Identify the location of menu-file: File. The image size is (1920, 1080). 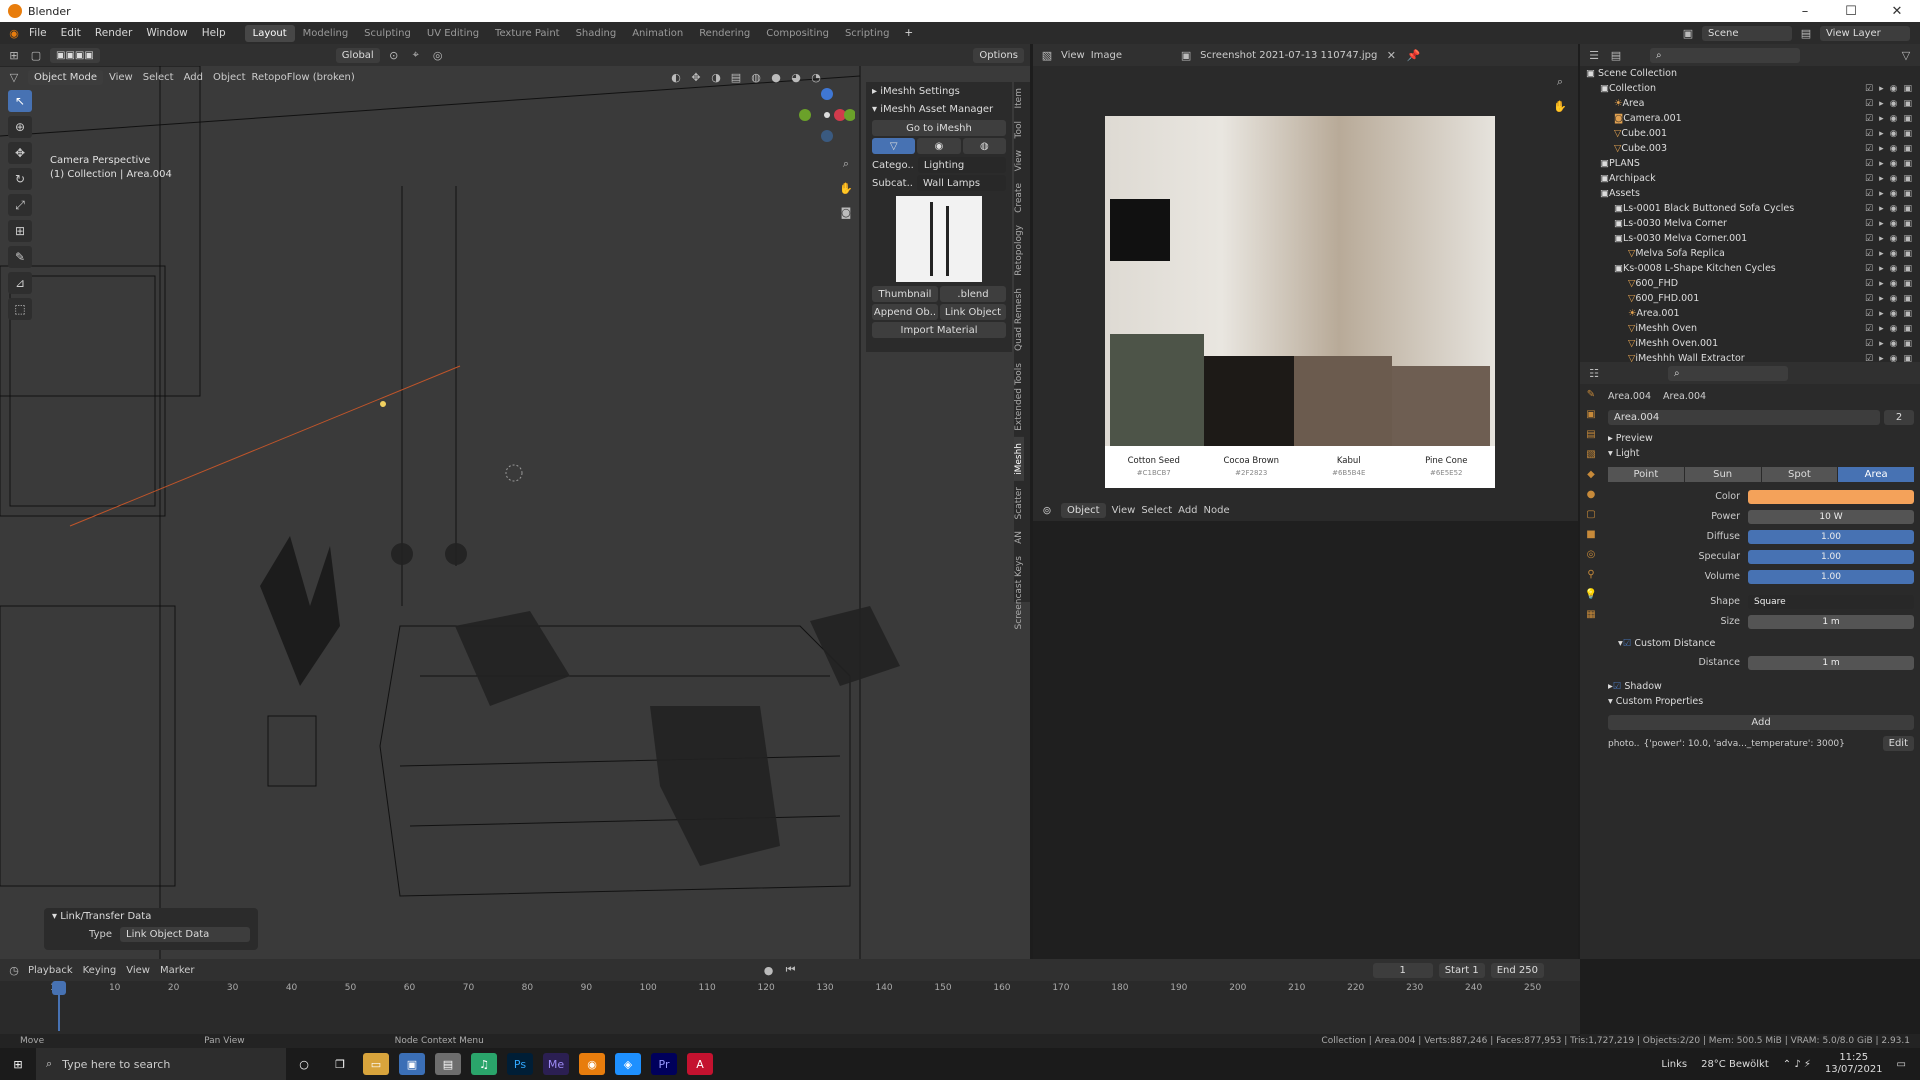
(38, 33).